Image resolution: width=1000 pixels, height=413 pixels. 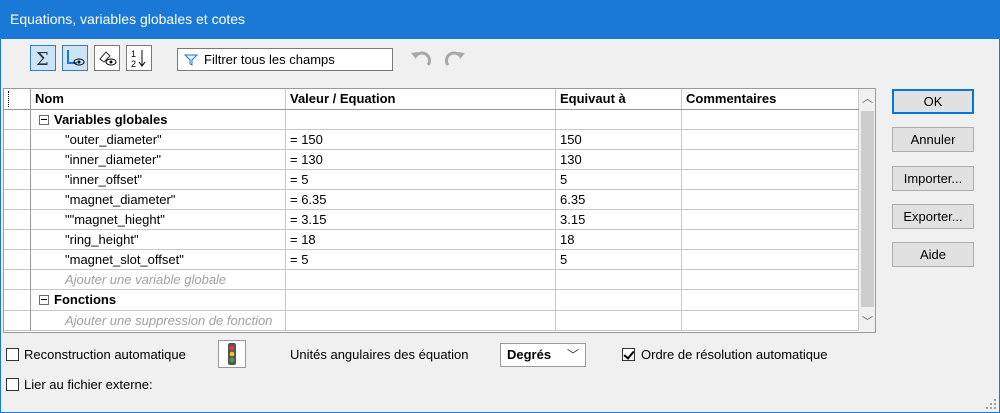 I want to click on column-header-evaluates: Equivaut à, so click(x=619, y=99).